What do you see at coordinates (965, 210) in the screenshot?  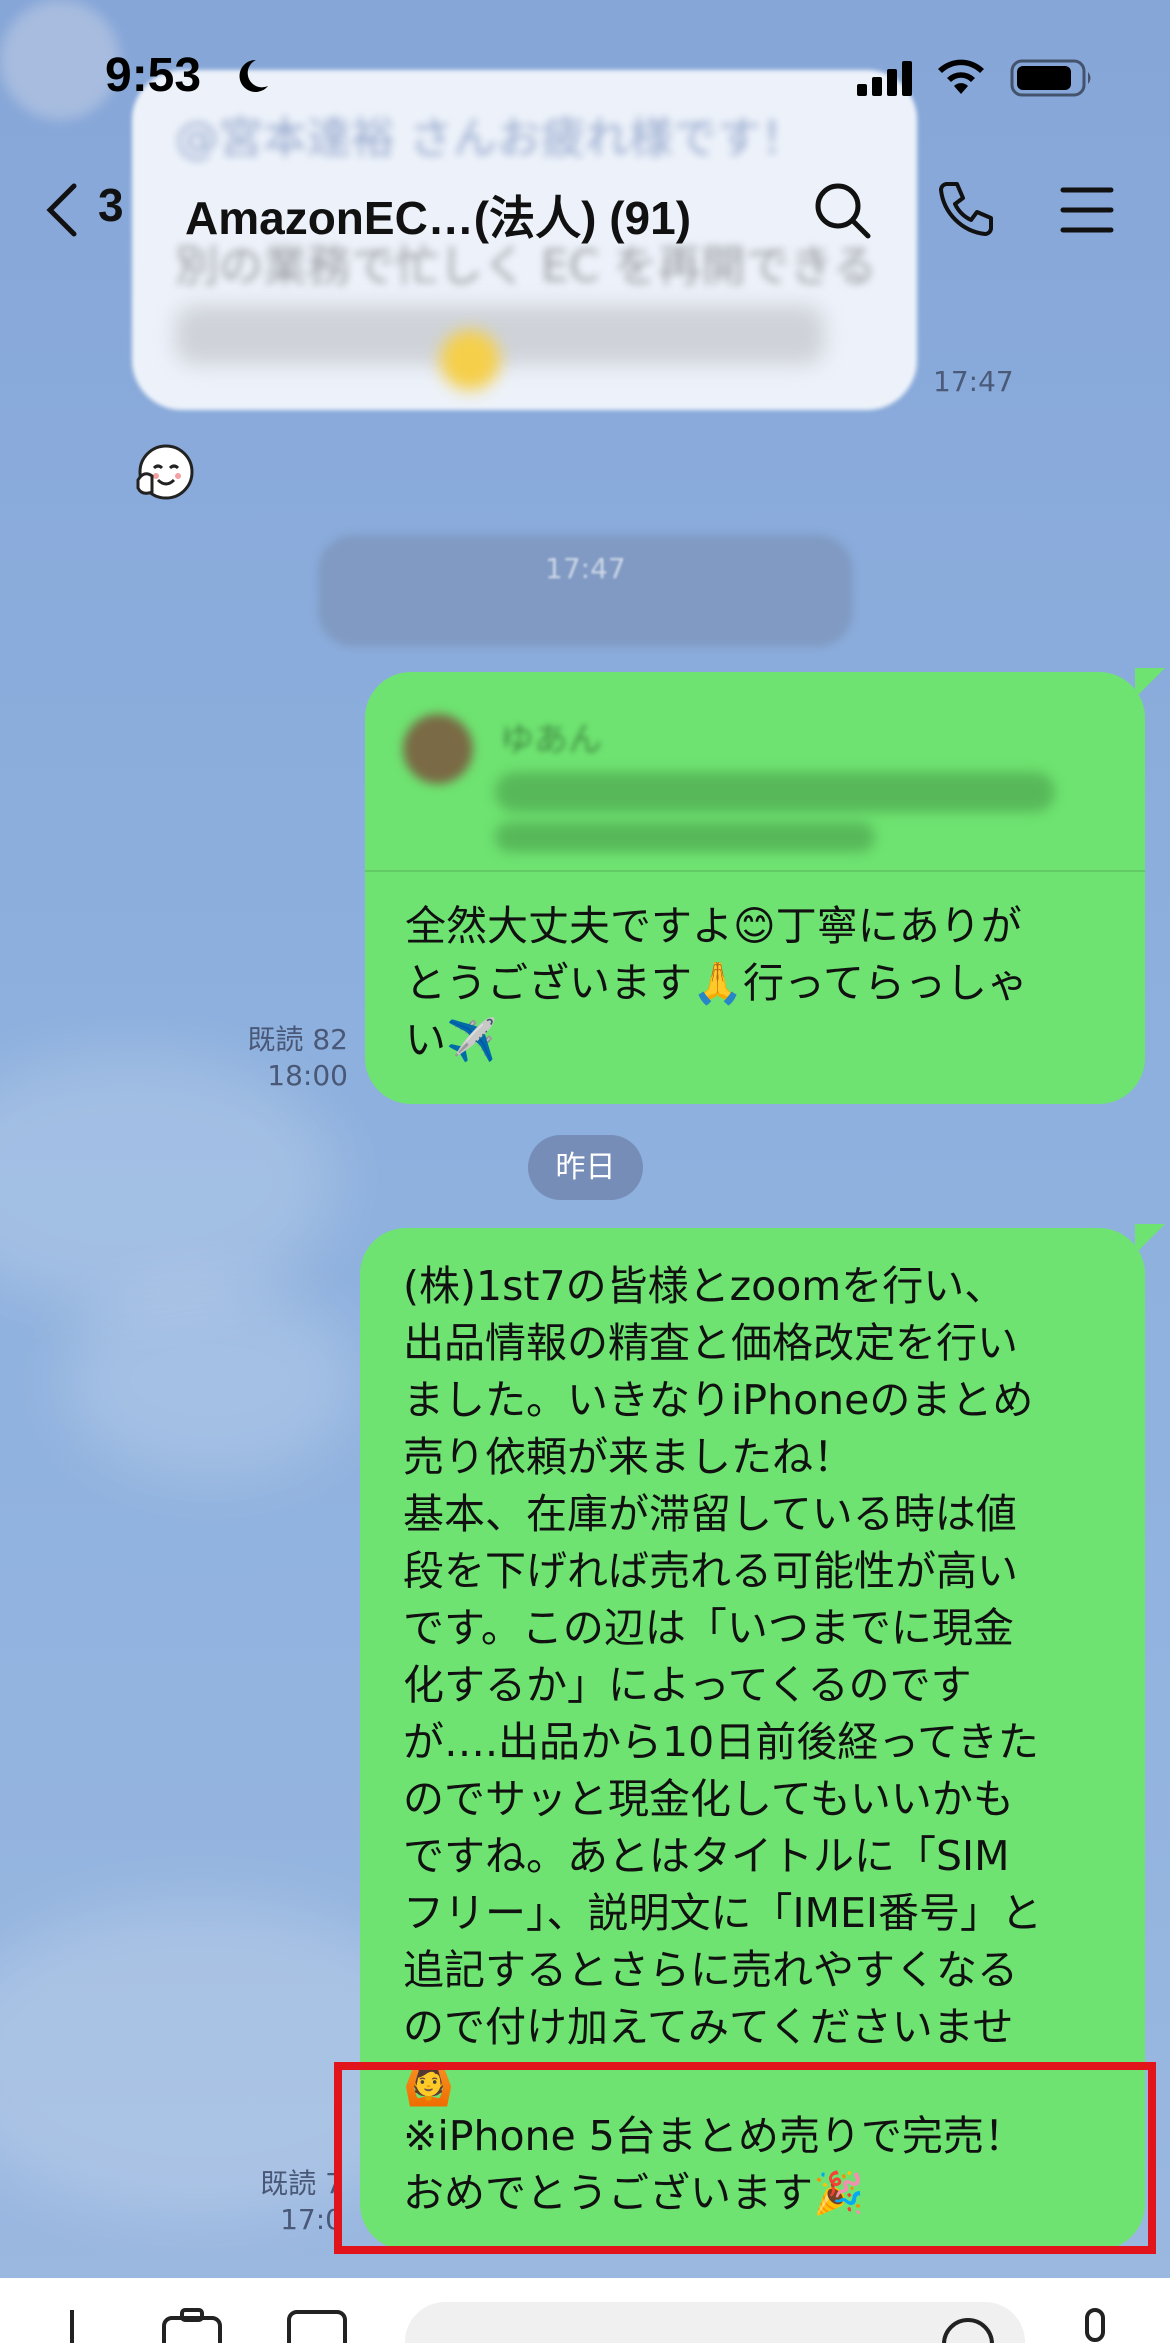 I see `phone-icon` at bounding box center [965, 210].